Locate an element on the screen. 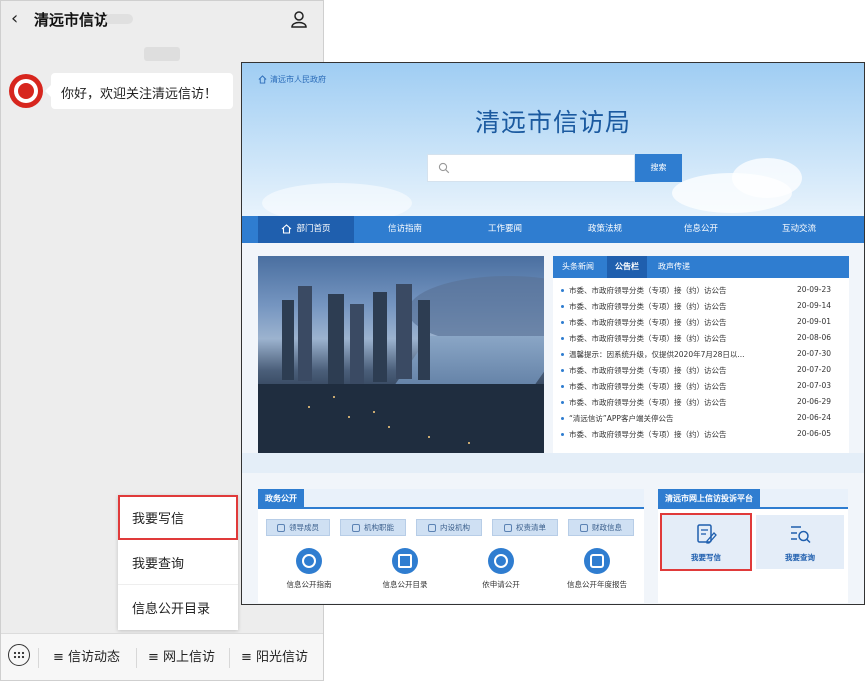 Image resolution: width=867 pixels, height=681 pixels. document-icon is located at coordinates (405, 561).